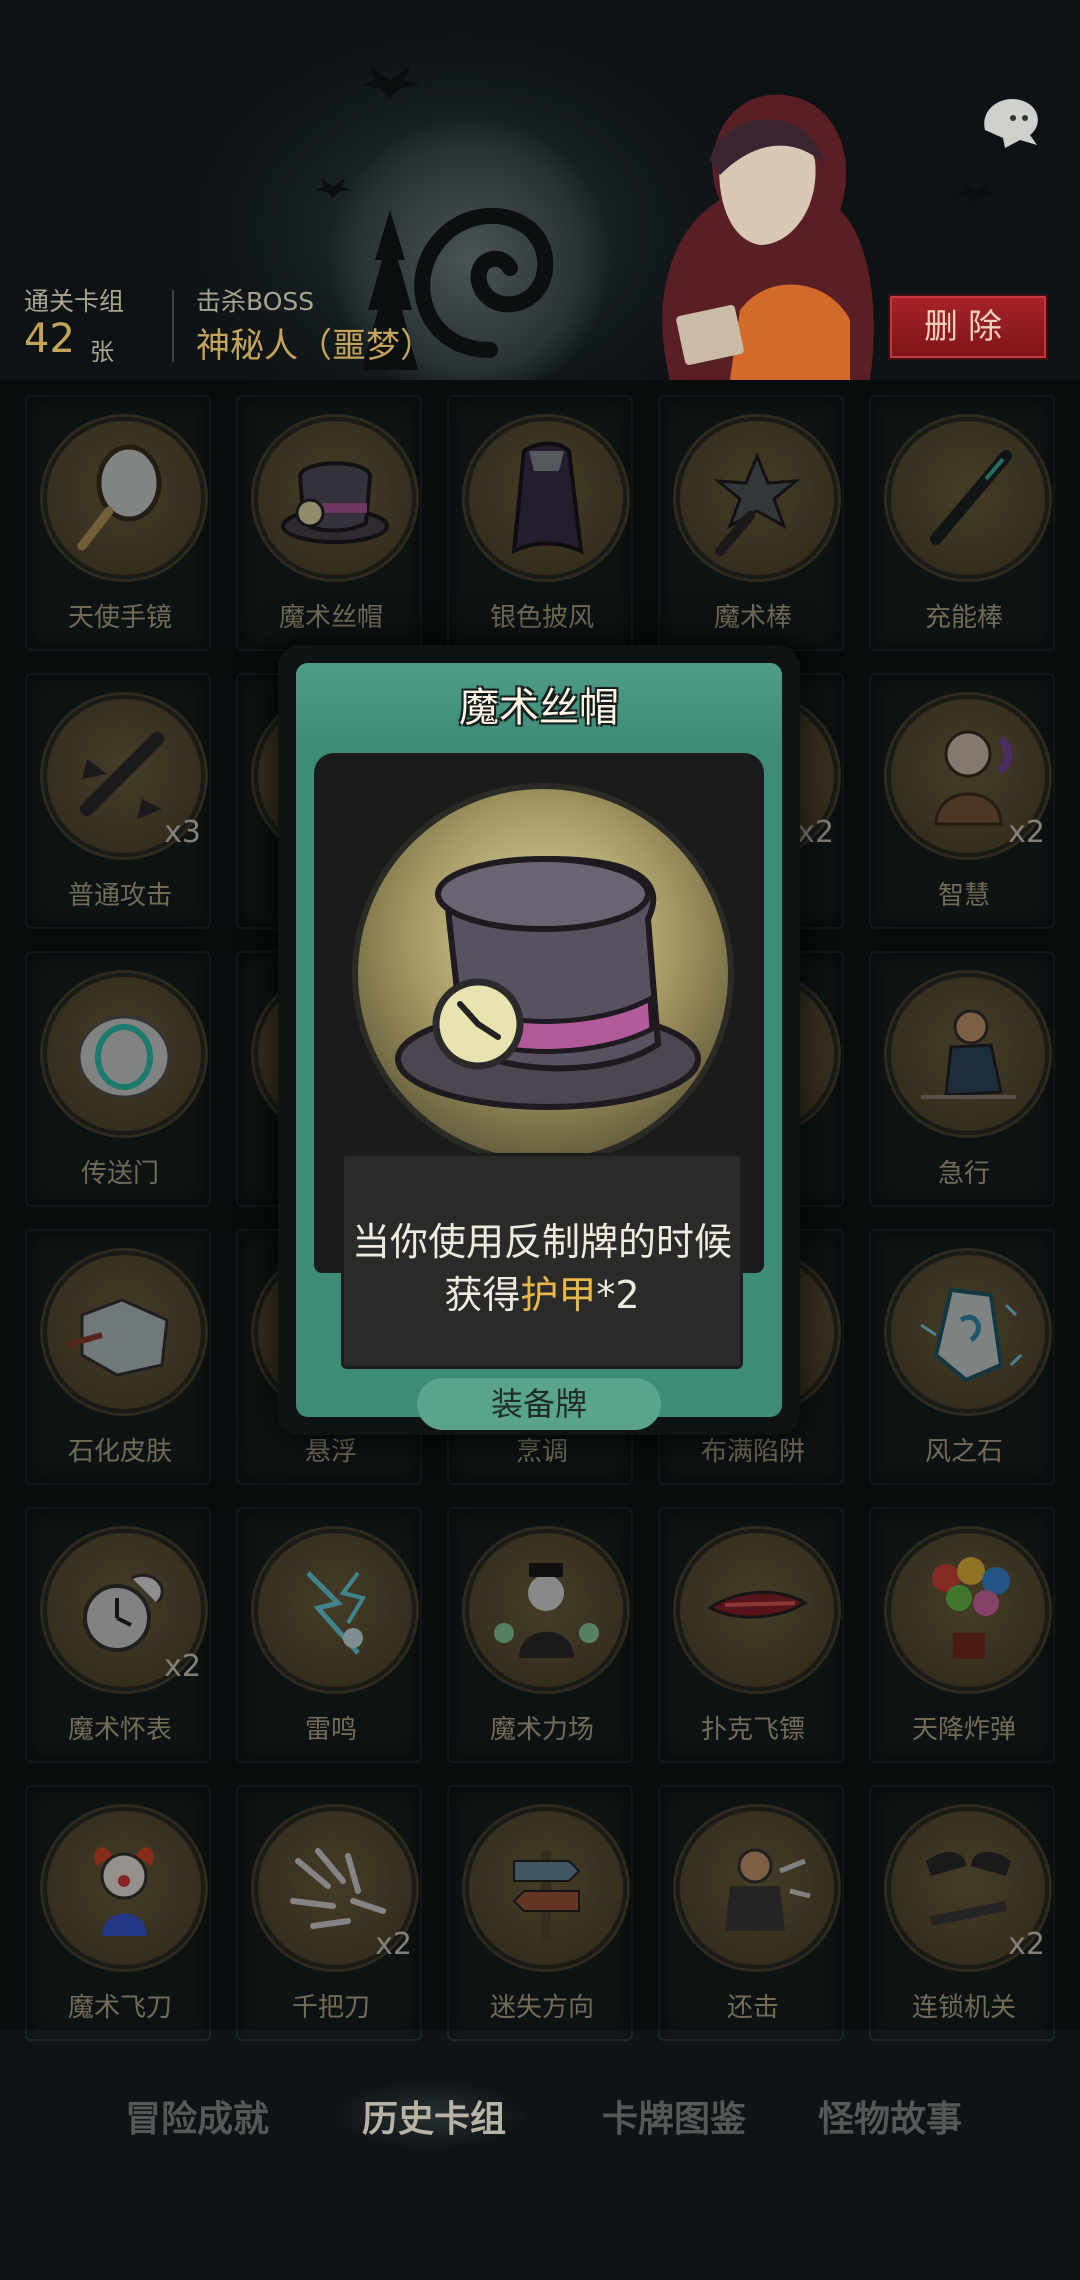 The height and width of the screenshot is (2280, 1080). Describe the element at coordinates (315, 346) in the screenshot. I see `boss-name: 神秘人（噩梦）` at that location.